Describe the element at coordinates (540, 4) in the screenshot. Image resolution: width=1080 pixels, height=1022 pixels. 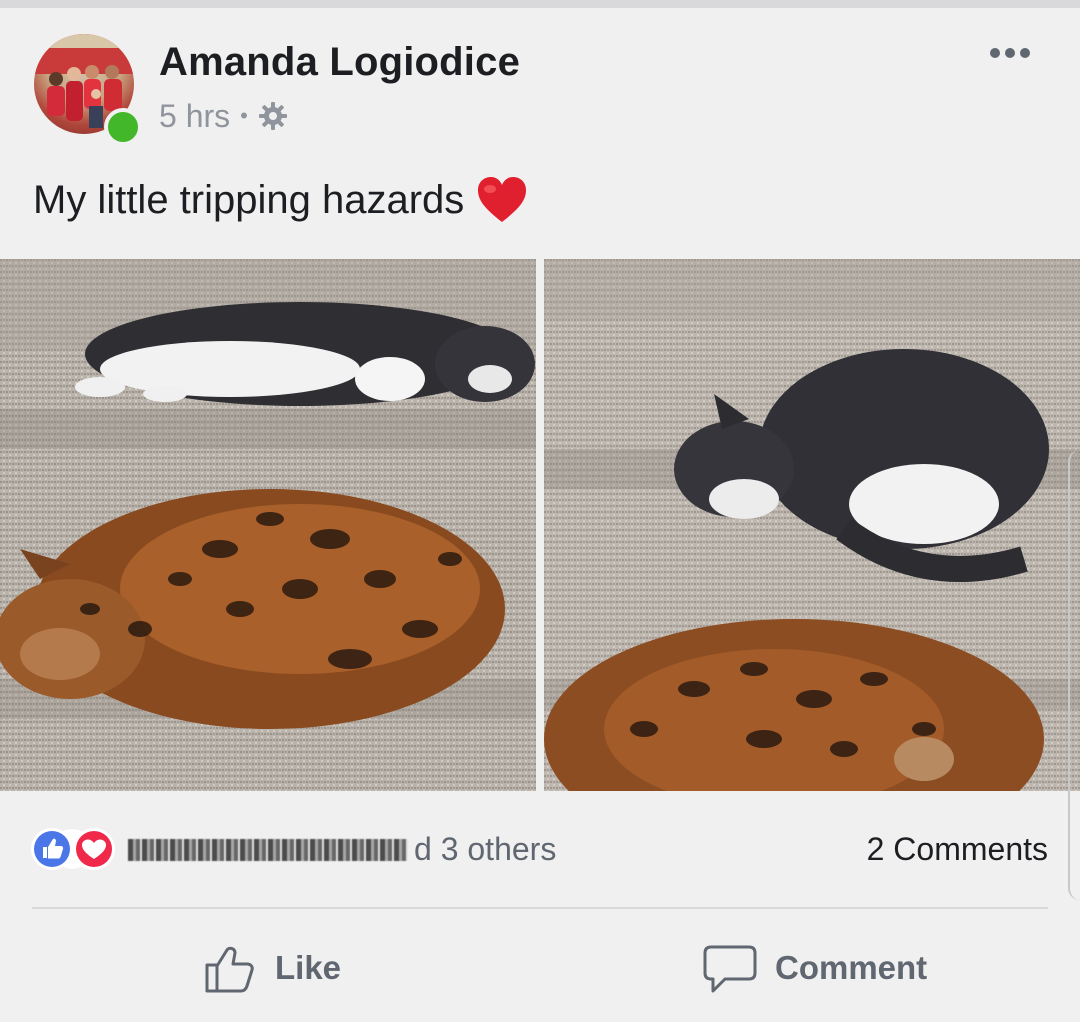
I see `top-border` at that location.